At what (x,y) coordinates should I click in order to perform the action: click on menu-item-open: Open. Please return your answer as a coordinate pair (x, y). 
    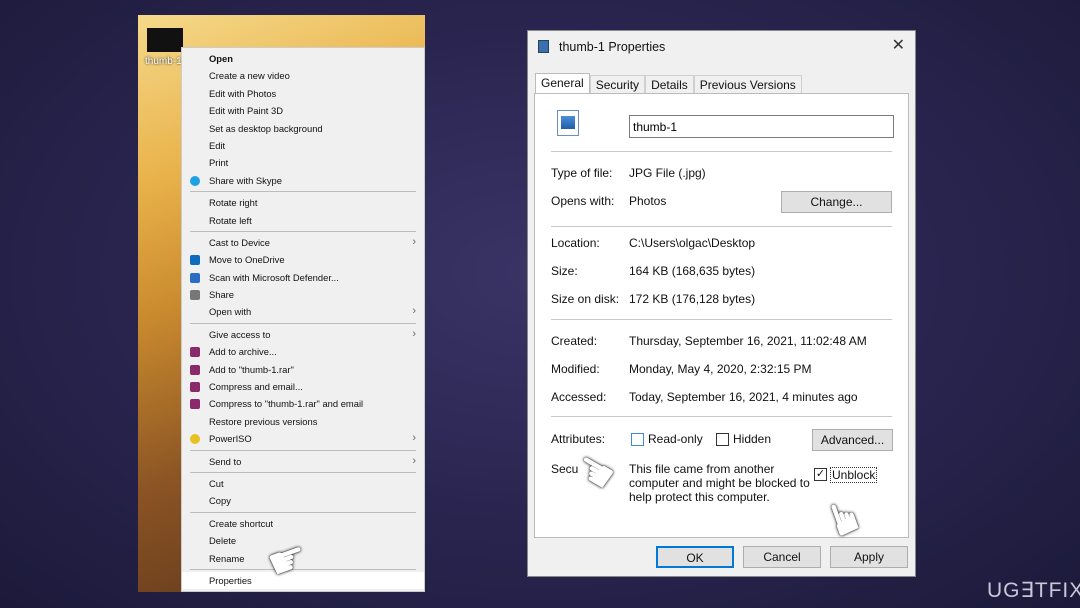
    Looking at the image, I should click on (303, 58).